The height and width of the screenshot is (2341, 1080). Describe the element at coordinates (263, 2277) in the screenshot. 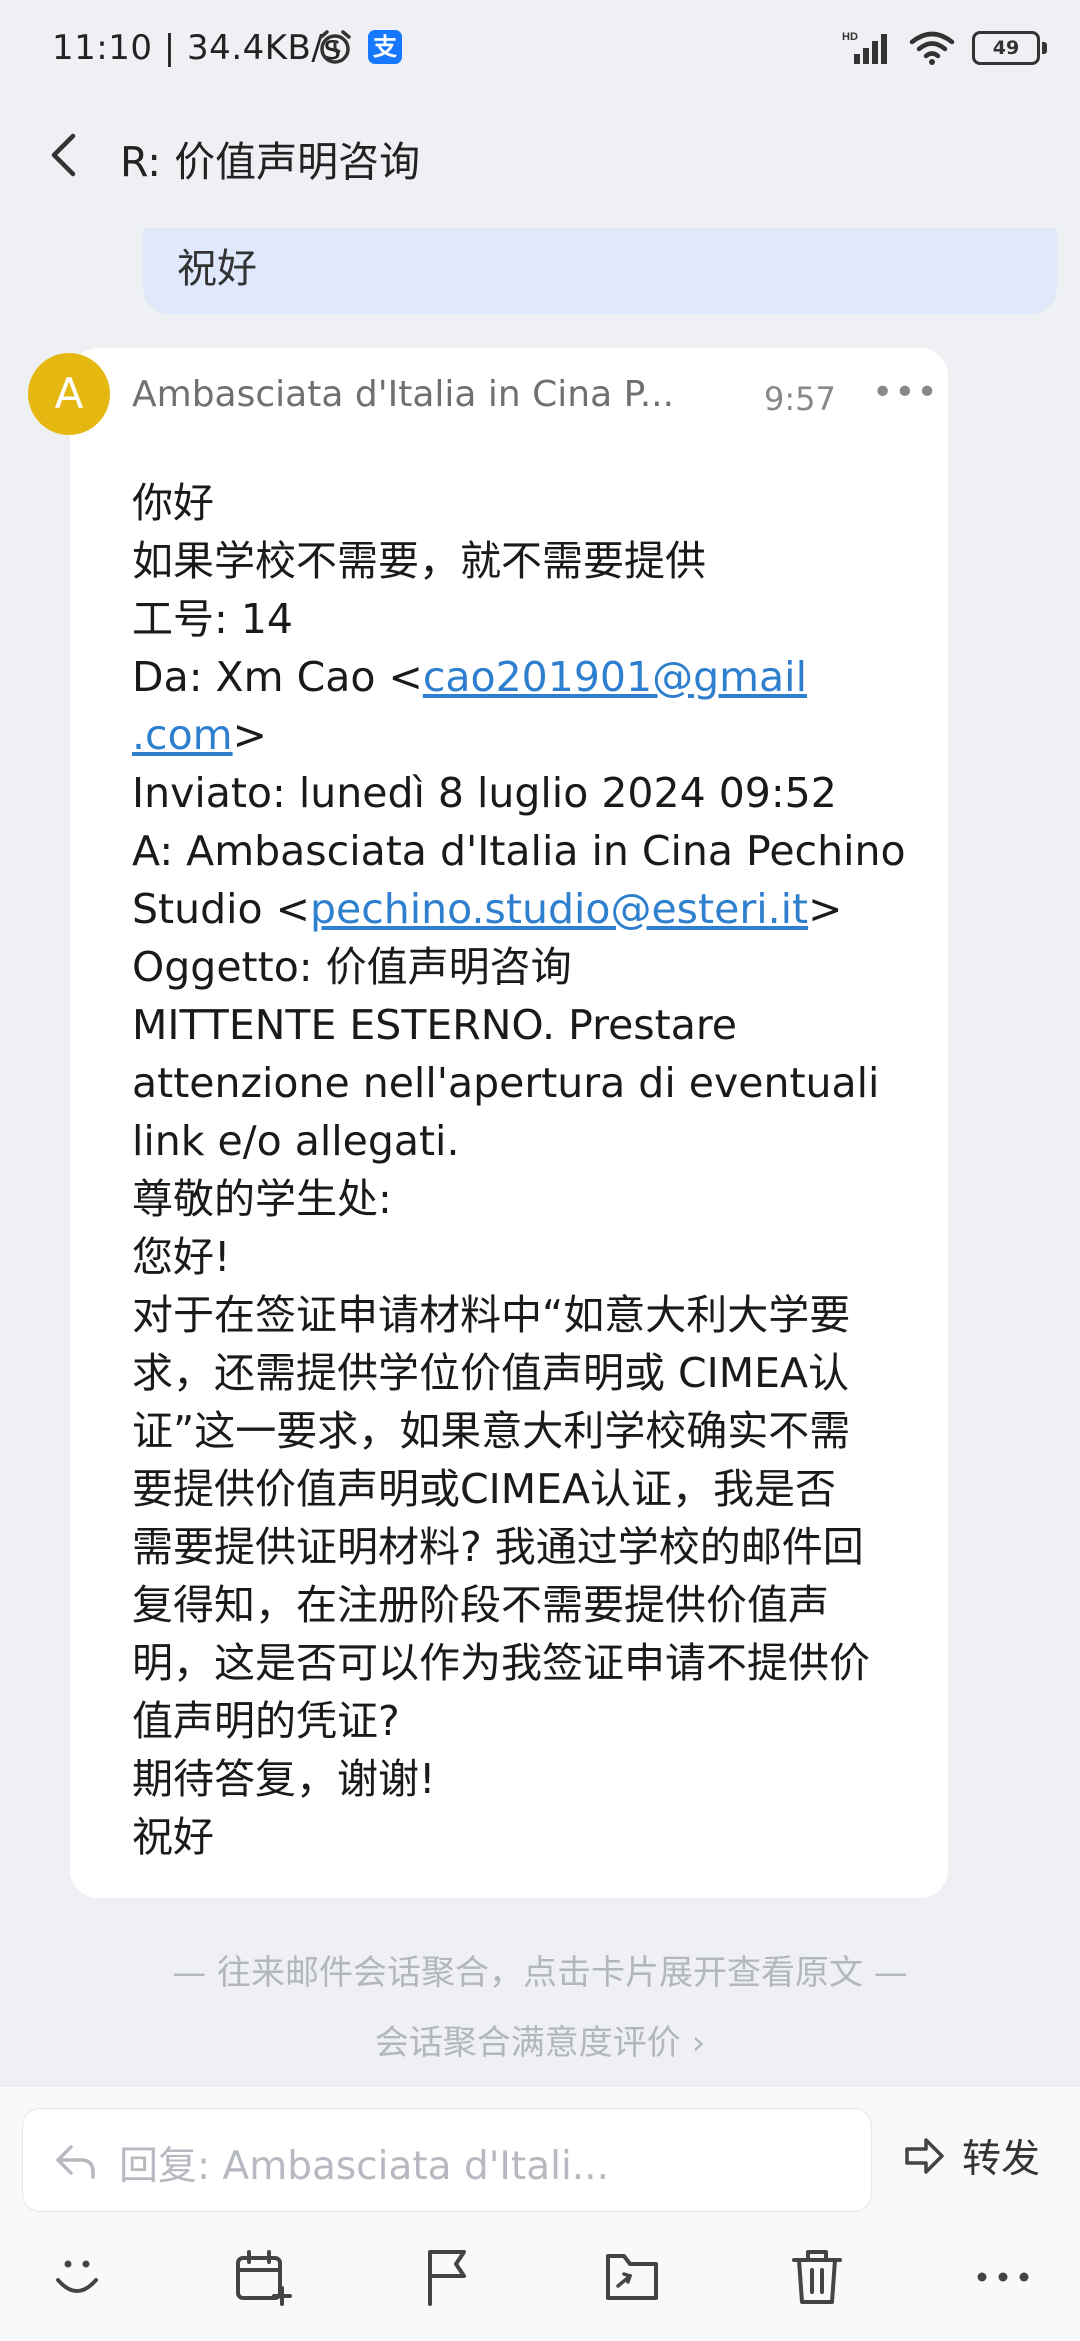

I see `calendar-add-icon` at that location.